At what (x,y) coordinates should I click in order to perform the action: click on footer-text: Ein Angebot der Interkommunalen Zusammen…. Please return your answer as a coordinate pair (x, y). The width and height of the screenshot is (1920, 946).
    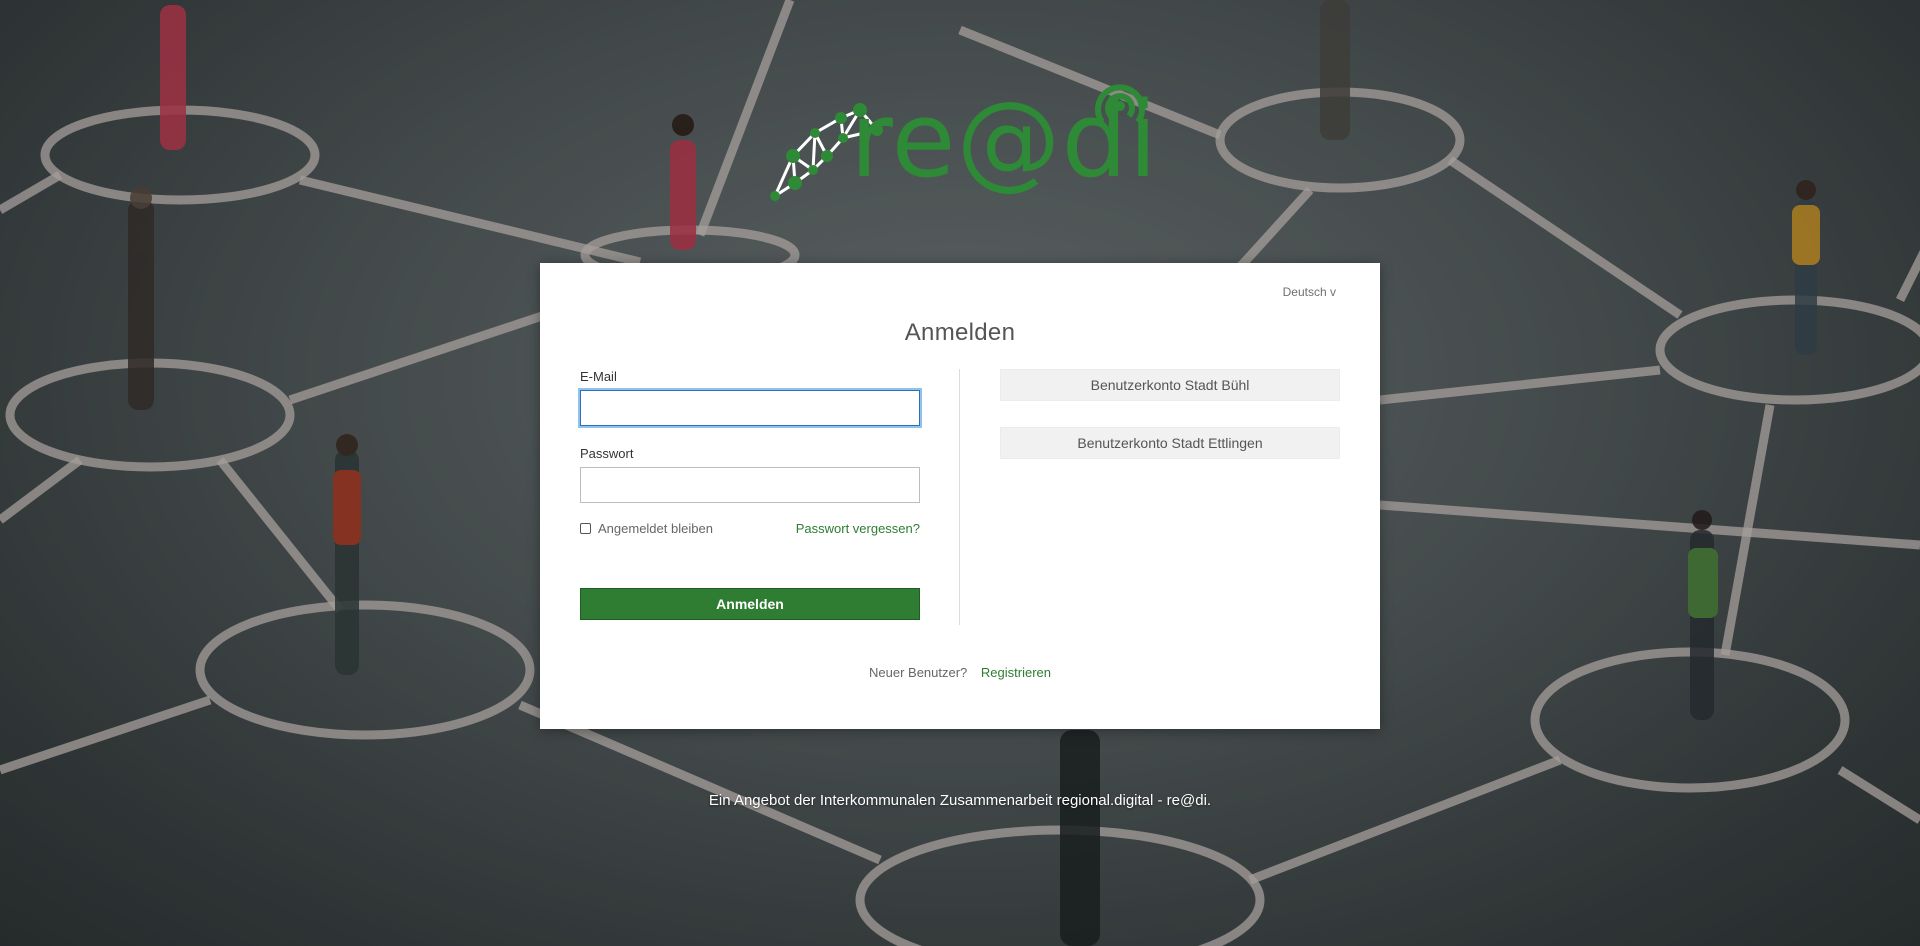
    Looking at the image, I should click on (960, 800).